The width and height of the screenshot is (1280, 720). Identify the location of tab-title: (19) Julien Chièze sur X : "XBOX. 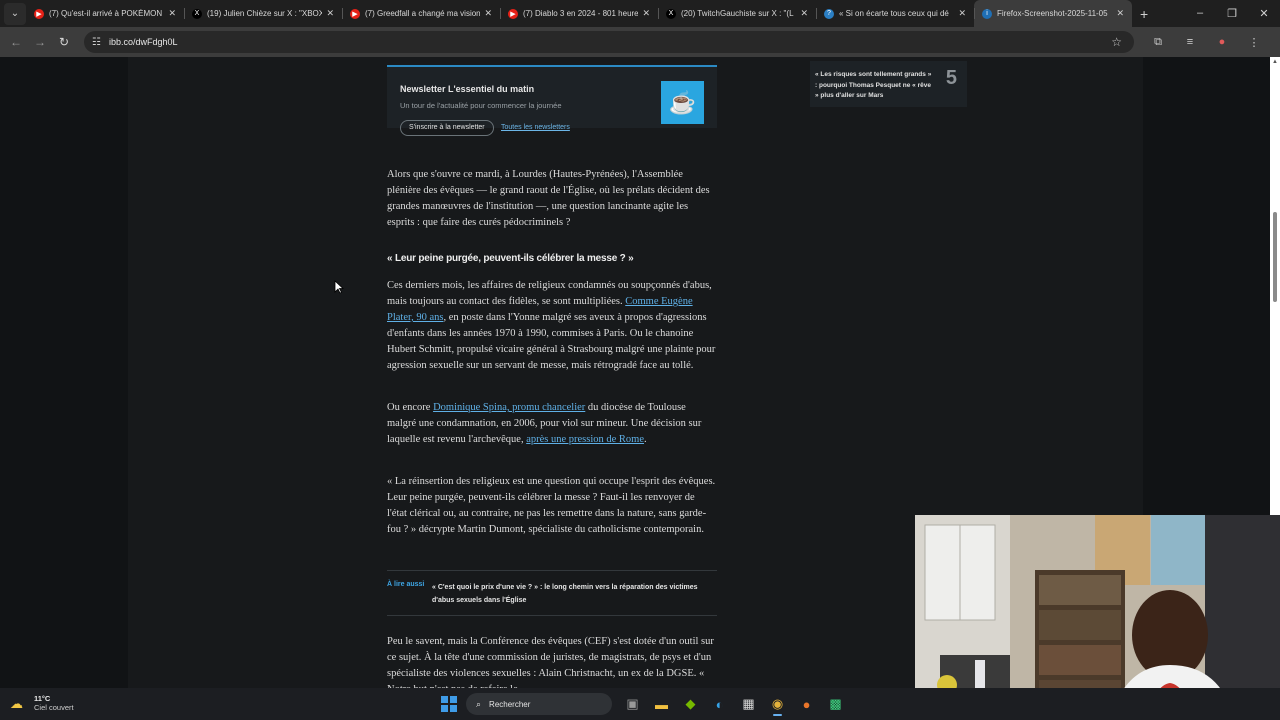
(264, 13).